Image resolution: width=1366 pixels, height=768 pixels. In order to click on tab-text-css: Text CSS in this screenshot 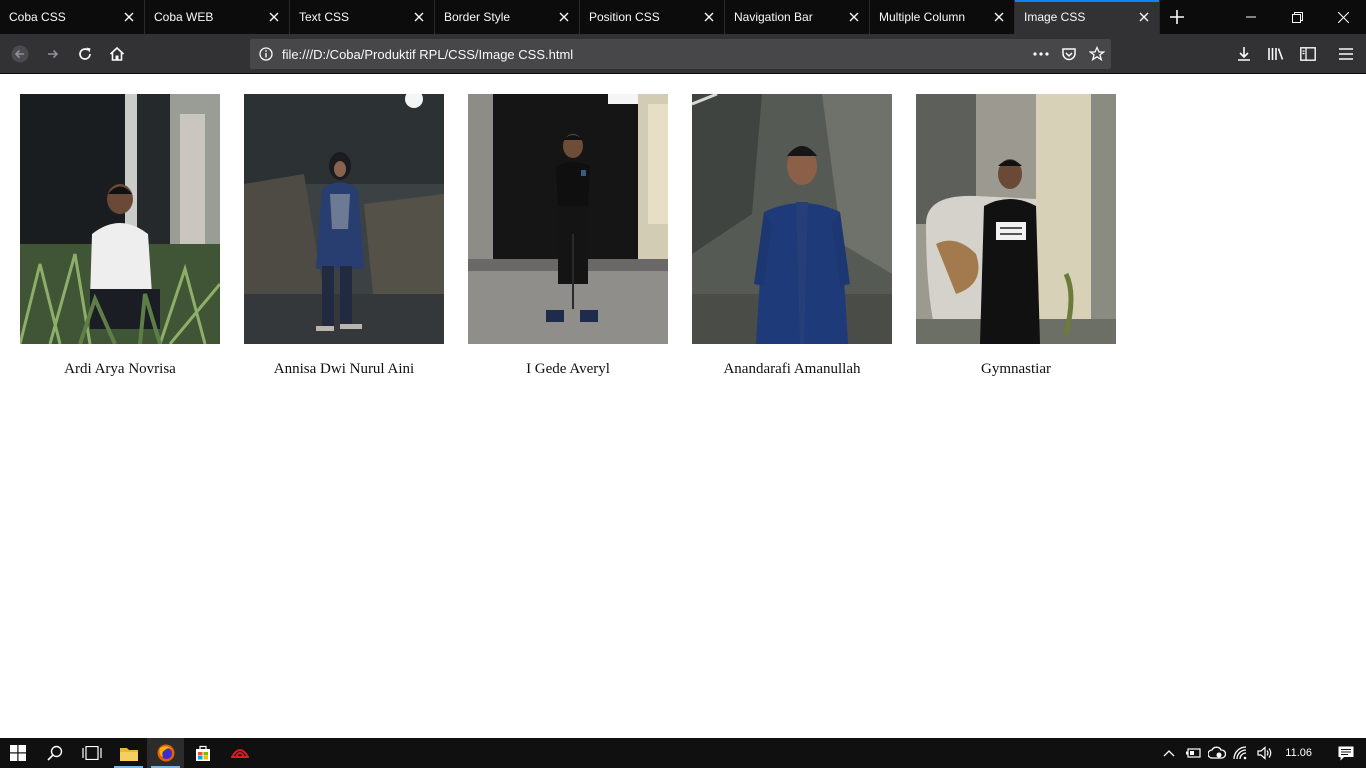, I will do `click(362, 17)`.